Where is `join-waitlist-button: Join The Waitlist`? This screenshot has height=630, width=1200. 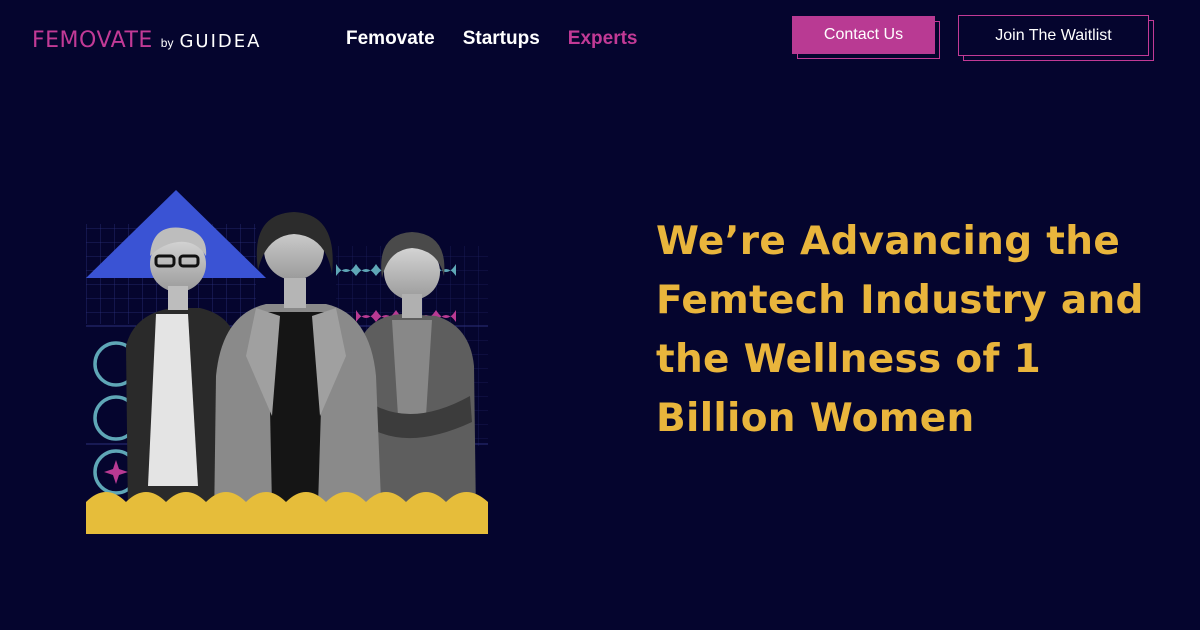
join-waitlist-button: Join The Waitlist is located at coordinates (1053, 35).